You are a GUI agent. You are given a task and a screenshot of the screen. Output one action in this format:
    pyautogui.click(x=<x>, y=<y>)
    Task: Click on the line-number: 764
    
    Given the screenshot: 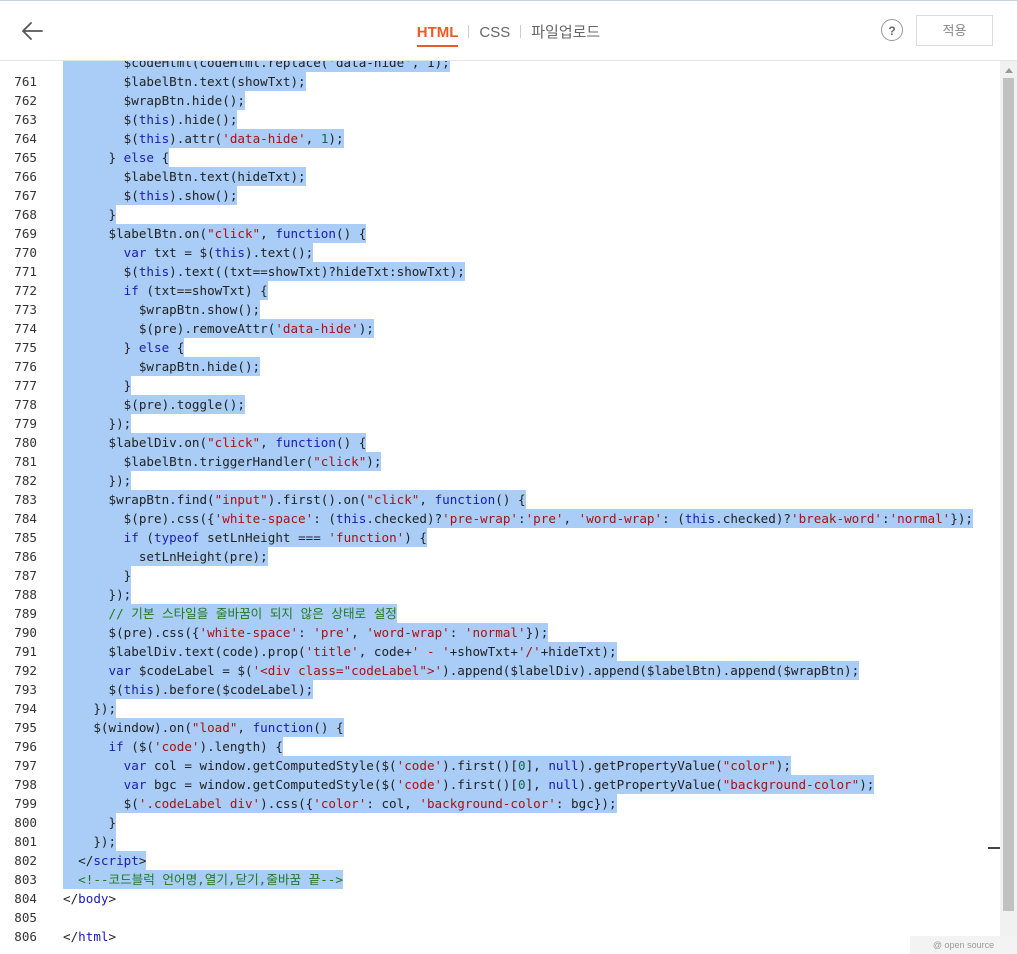 What is the action you would take?
    pyautogui.click(x=25, y=138)
    